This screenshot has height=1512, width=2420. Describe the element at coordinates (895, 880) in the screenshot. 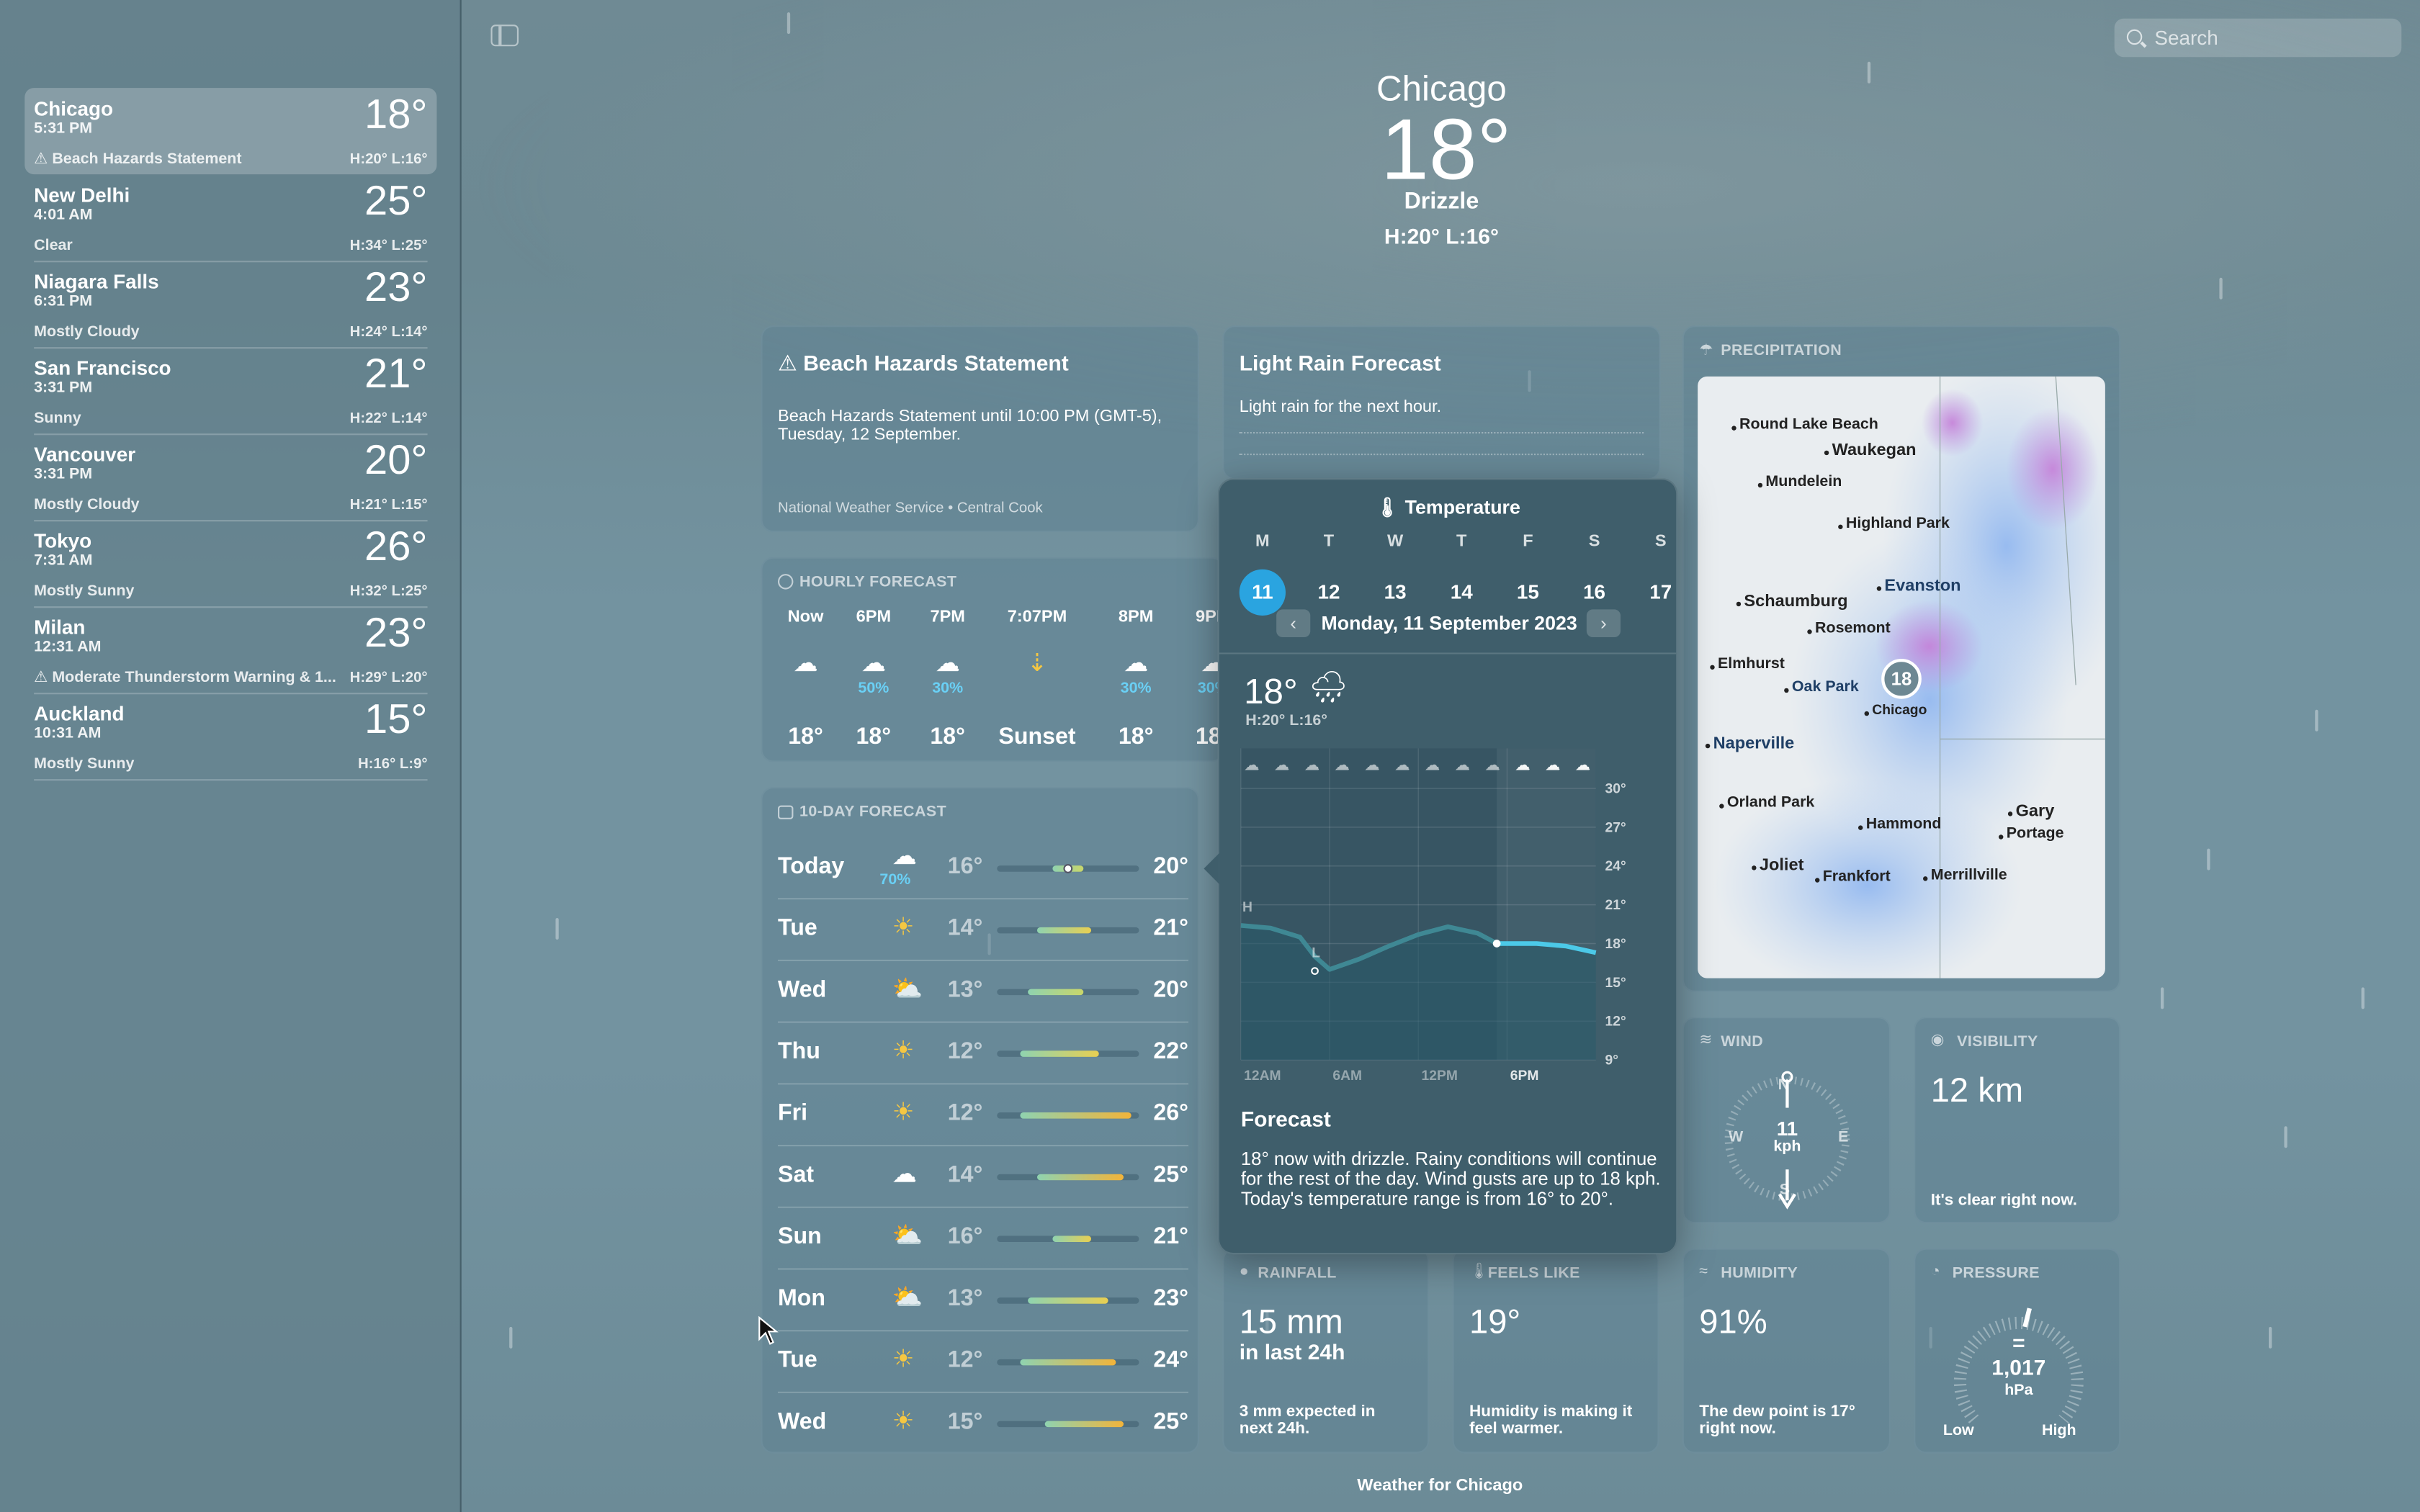

I see `day-pop: 70%` at that location.